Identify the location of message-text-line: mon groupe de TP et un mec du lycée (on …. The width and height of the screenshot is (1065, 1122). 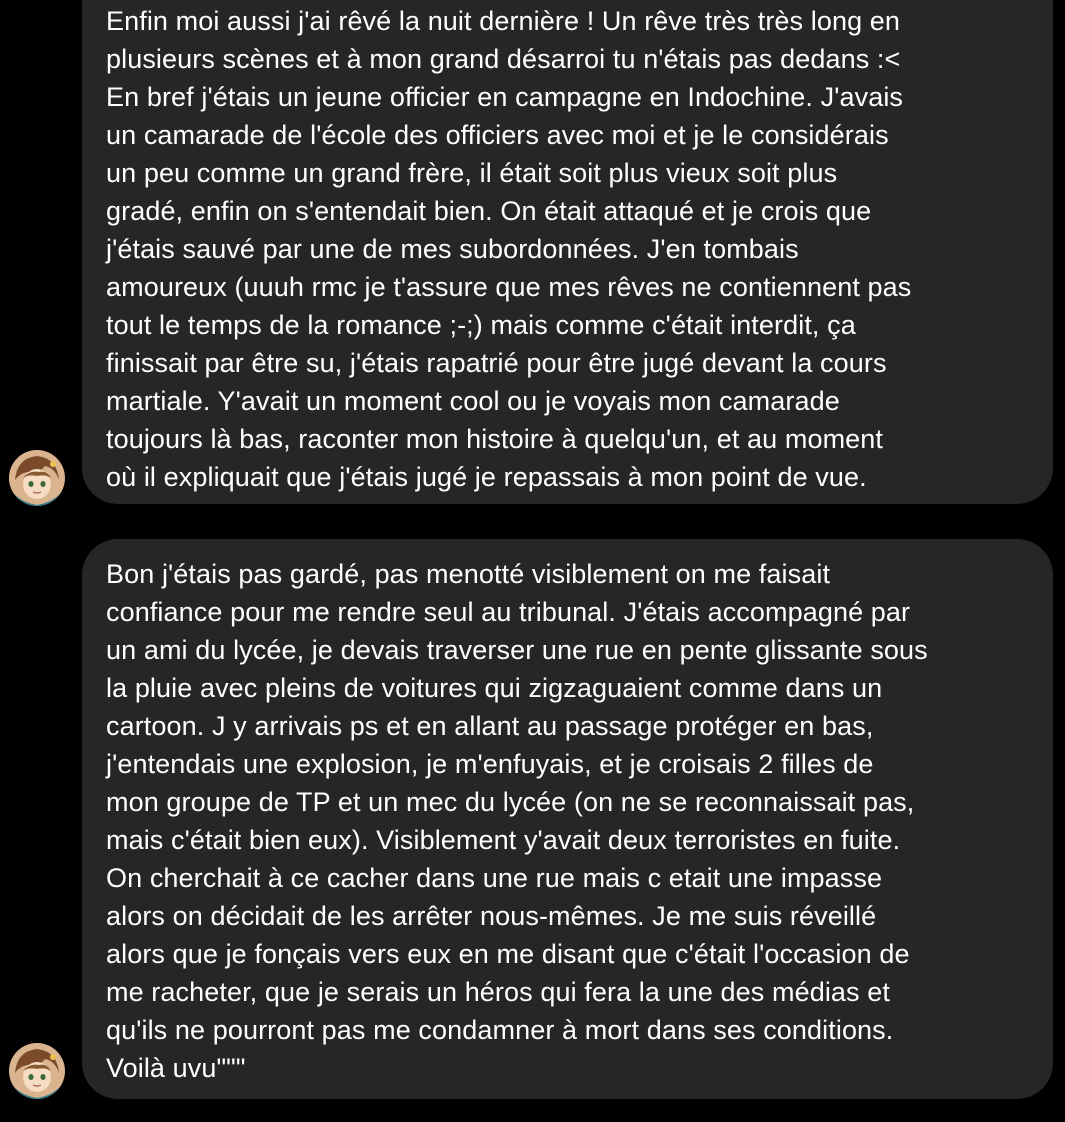
(510, 802).